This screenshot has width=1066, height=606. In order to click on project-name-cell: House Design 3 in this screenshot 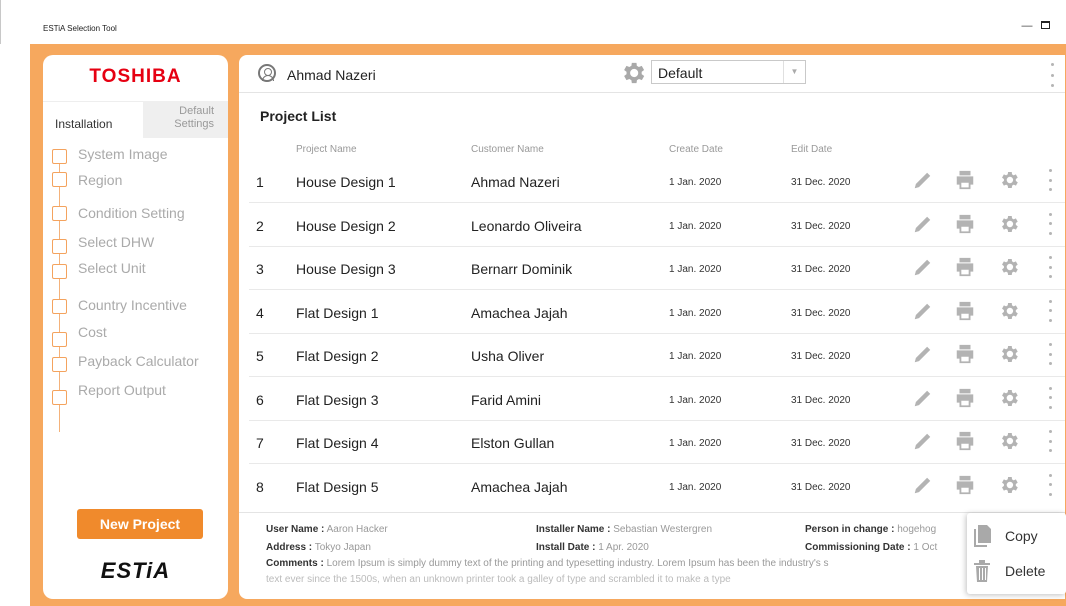, I will do `click(346, 269)`.